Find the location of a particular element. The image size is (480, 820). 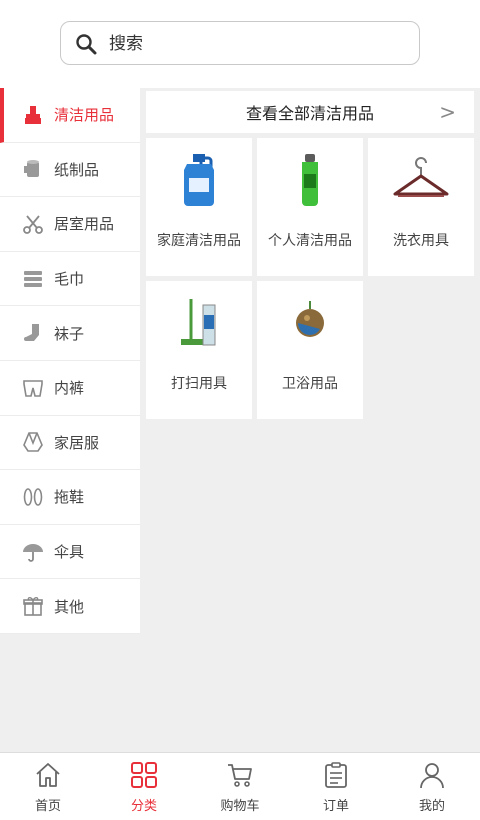

paper-roll-icon is located at coordinates (31, 169).